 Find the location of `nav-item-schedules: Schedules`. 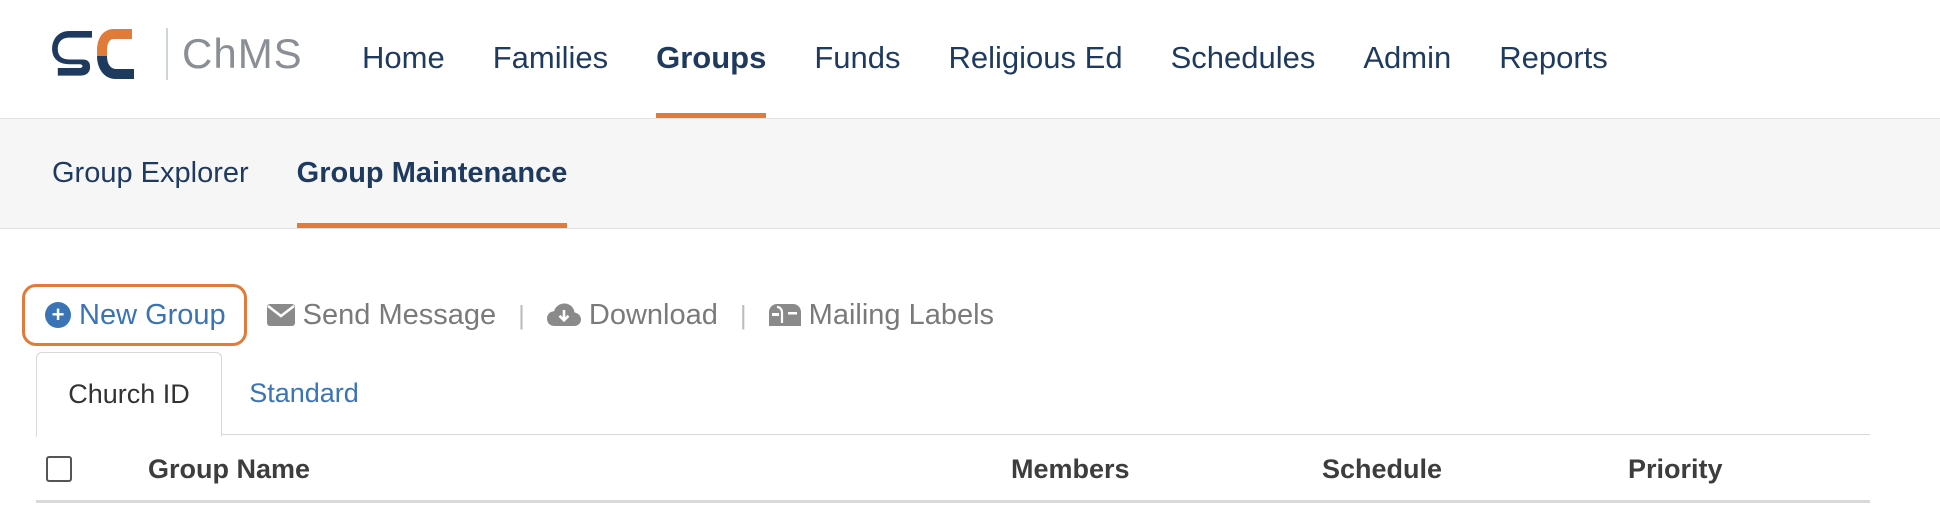

nav-item-schedules: Schedules is located at coordinates (1243, 59).